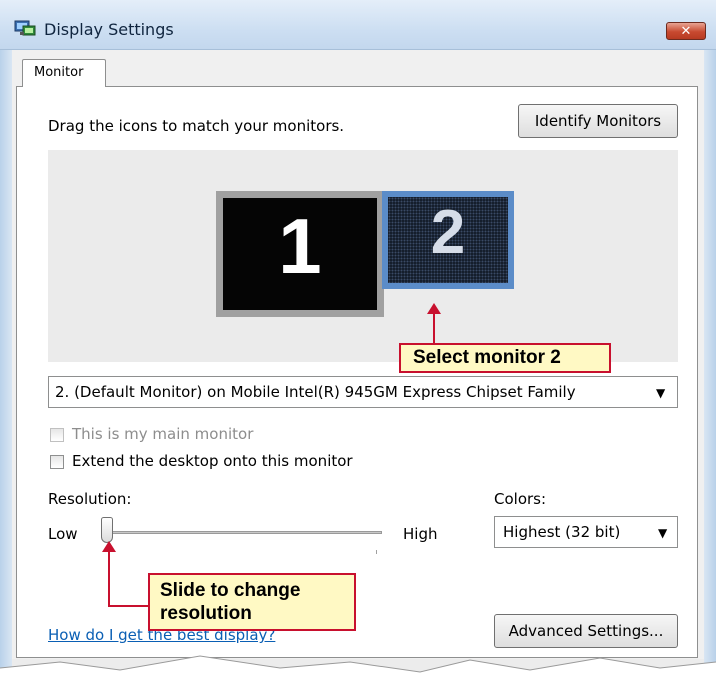 The width and height of the screenshot is (716, 677). What do you see at coordinates (246, 532) in the screenshot?
I see `resolution-slider-track` at bounding box center [246, 532].